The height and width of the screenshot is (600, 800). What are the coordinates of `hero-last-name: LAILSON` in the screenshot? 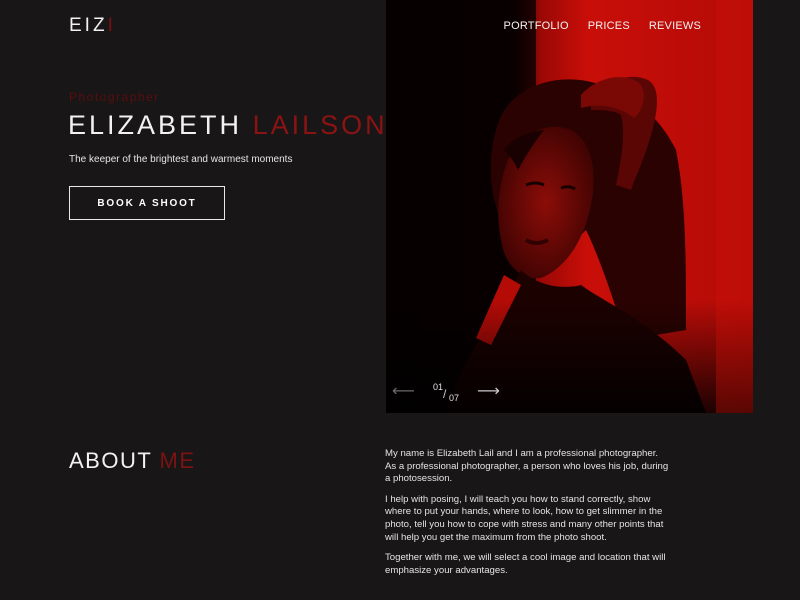 It's located at (320, 125).